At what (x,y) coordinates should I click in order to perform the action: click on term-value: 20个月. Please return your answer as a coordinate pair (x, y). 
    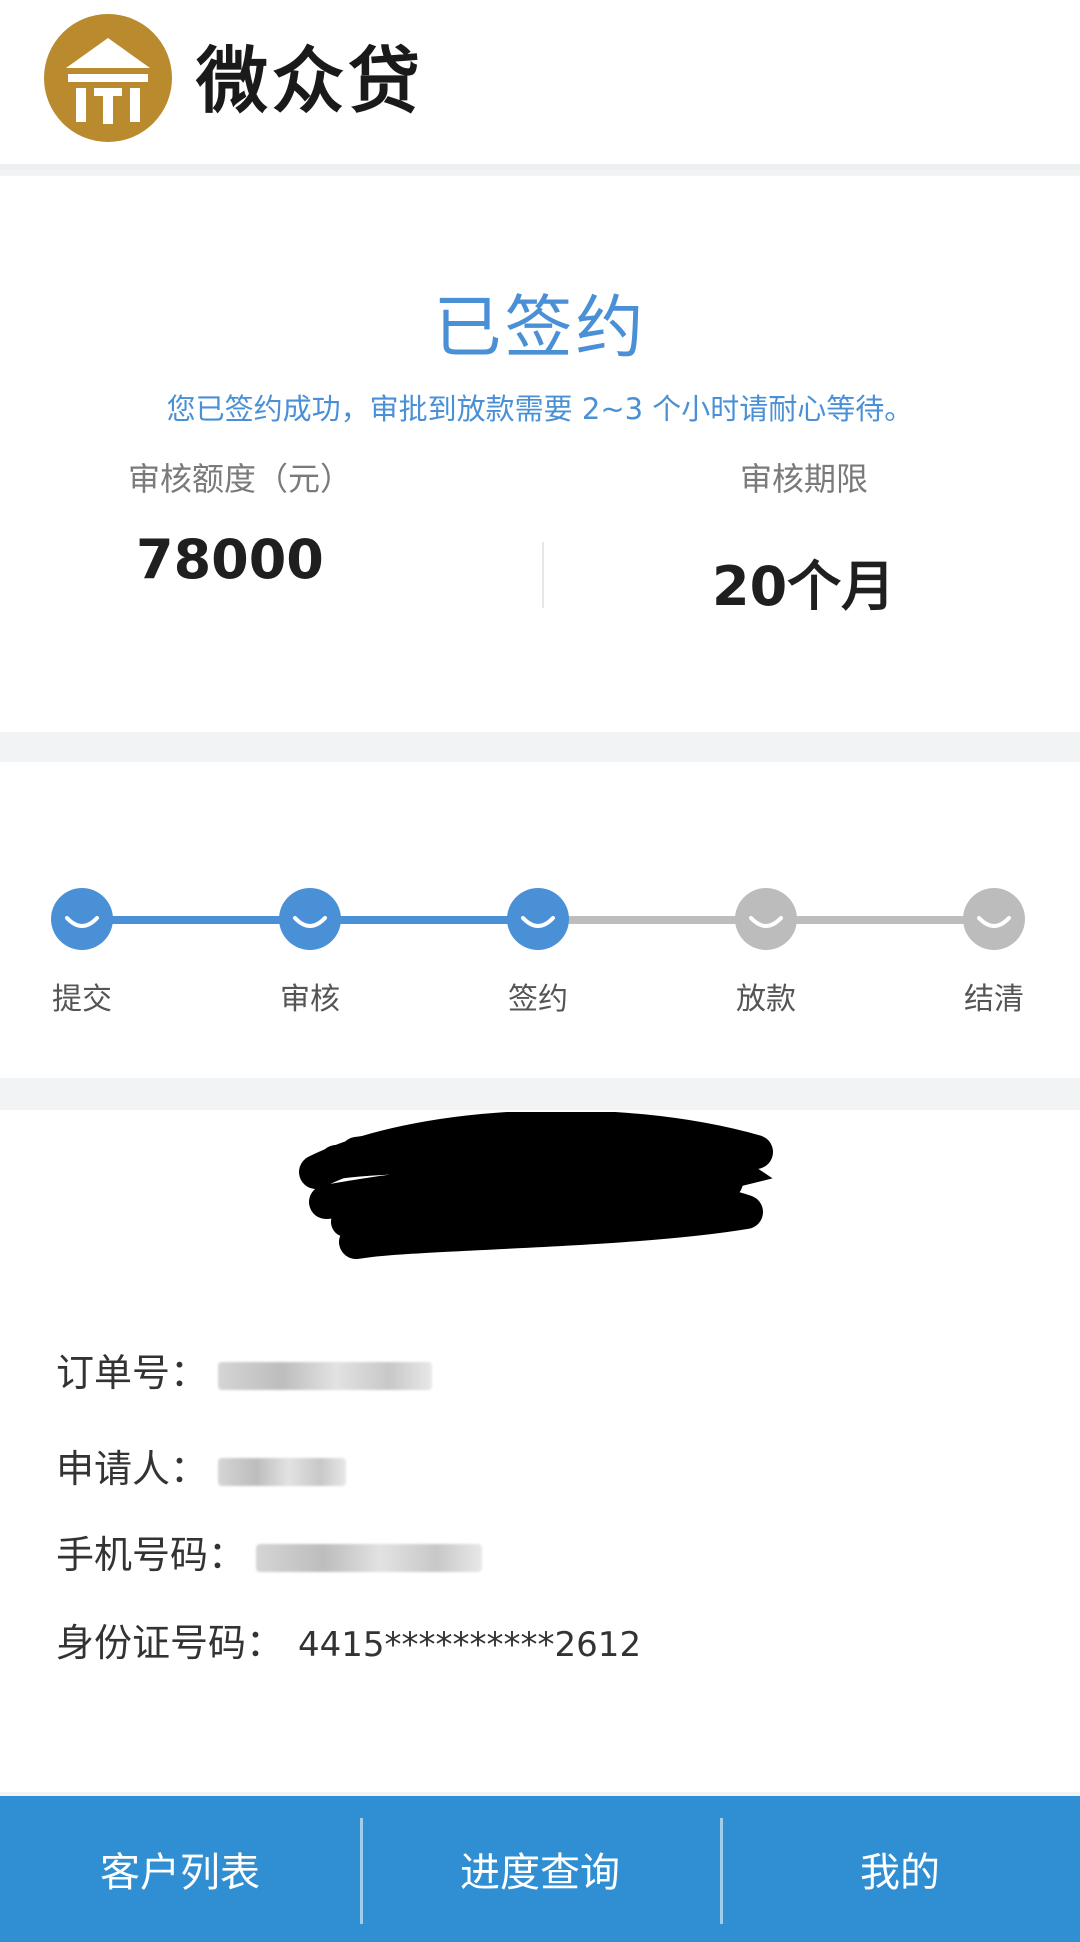
    Looking at the image, I should click on (804, 586).